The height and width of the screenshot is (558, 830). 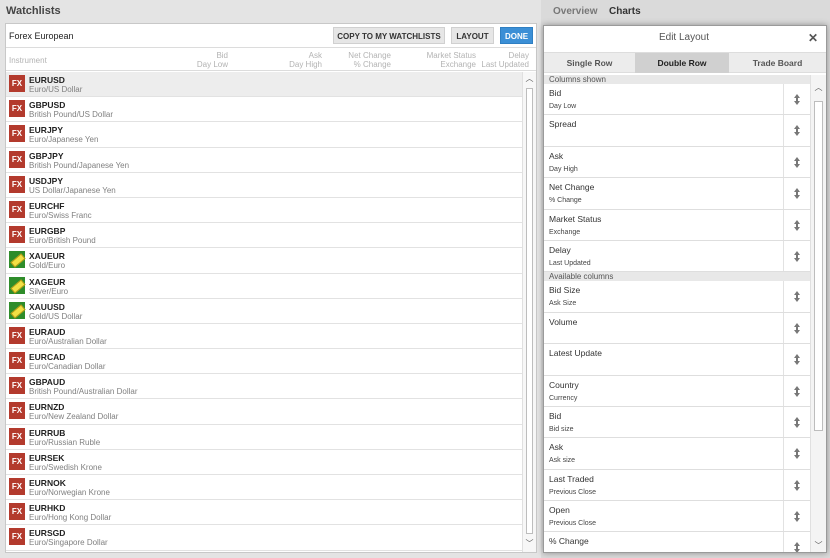 I want to click on table-row: FX EURSGD Euro/Singapore Dollar, so click(x=264, y=538).